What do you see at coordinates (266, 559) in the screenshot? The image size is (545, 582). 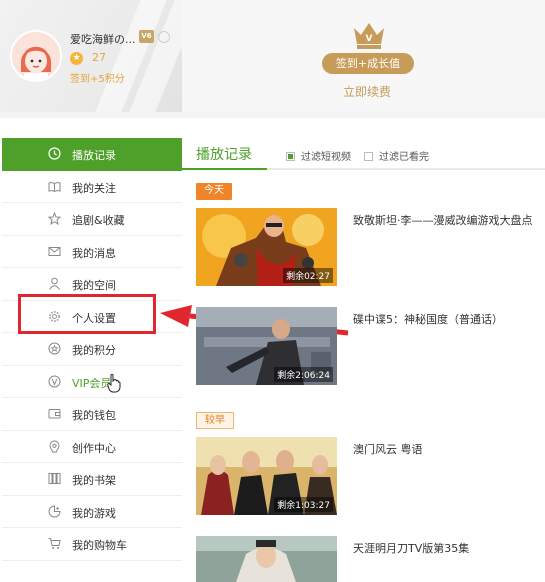 I see `video-thumbnail` at bounding box center [266, 559].